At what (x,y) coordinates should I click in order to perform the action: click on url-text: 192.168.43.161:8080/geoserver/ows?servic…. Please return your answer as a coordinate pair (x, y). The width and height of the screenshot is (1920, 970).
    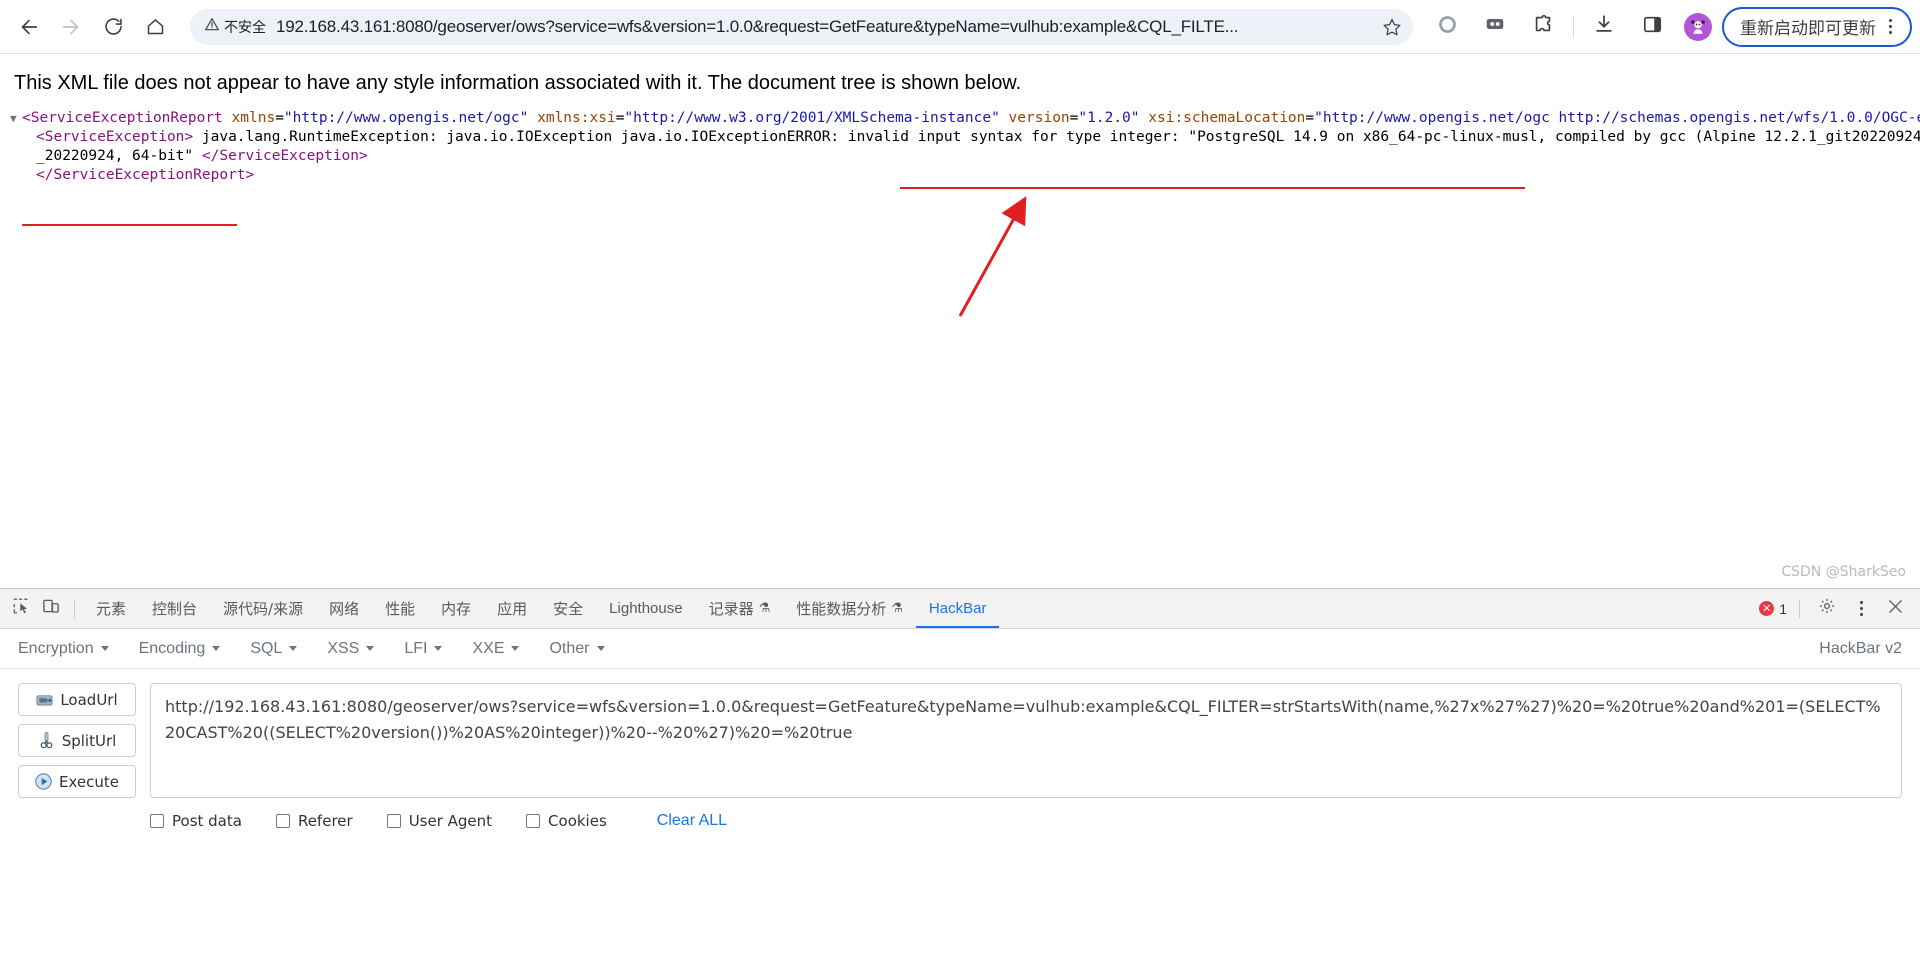
    Looking at the image, I should click on (826, 27).